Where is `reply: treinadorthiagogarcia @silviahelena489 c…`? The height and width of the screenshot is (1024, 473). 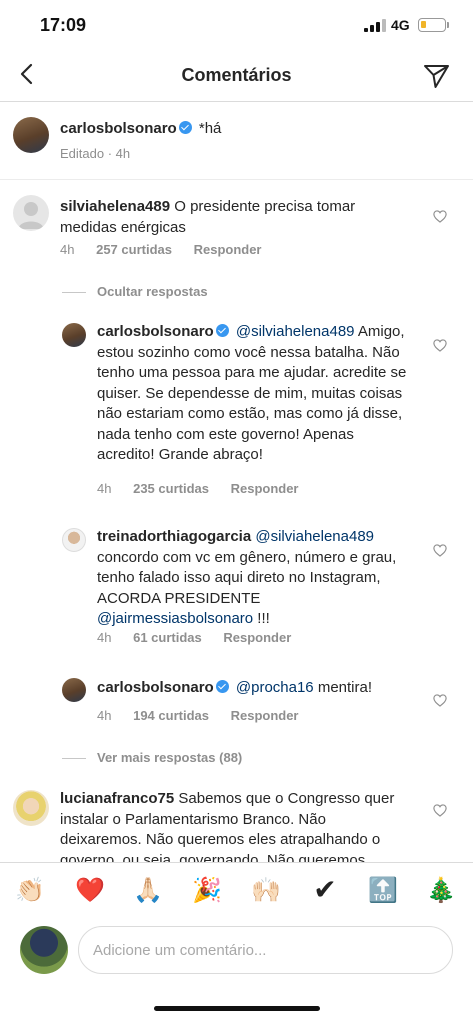 reply: treinadorthiagogarcia @silviahelena489 c… is located at coordinates (236, 585).